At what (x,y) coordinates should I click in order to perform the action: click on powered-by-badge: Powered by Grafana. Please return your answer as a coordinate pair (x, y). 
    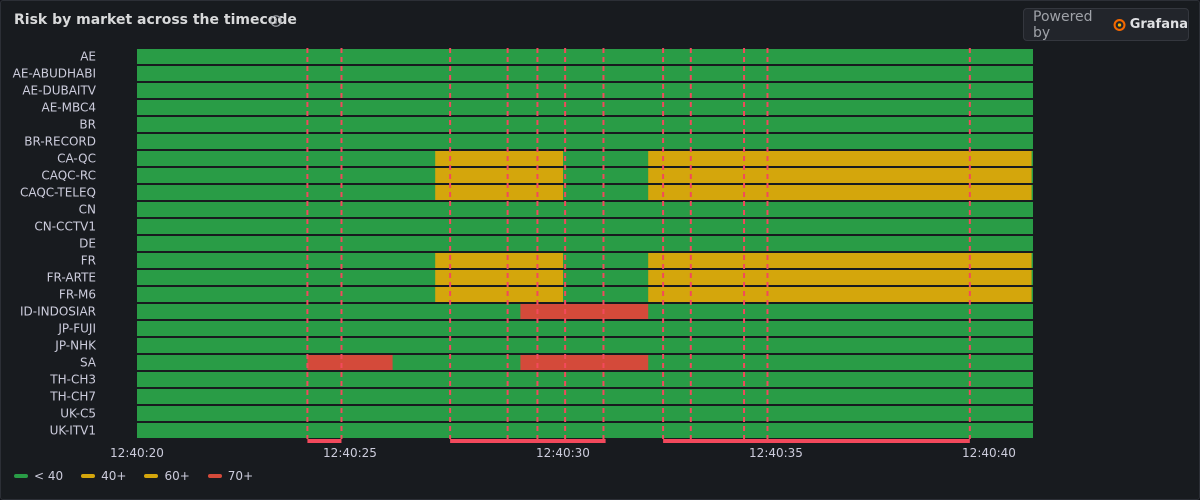
    Looking at the image, I should click on (1106, 24).